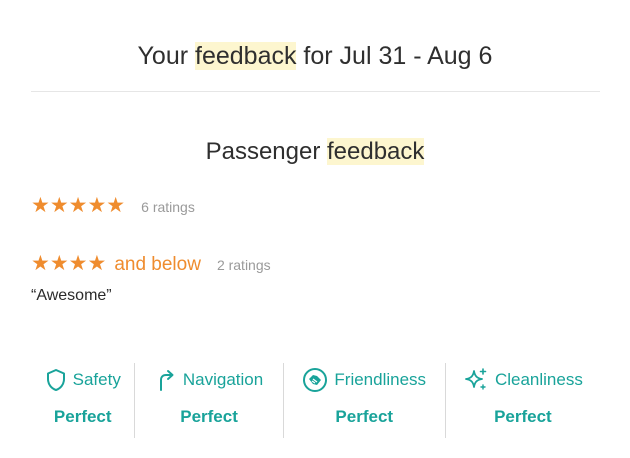  Describe the element at coordinates (476, 379) in the screenshot. I see `sparkle-icon` at that location.